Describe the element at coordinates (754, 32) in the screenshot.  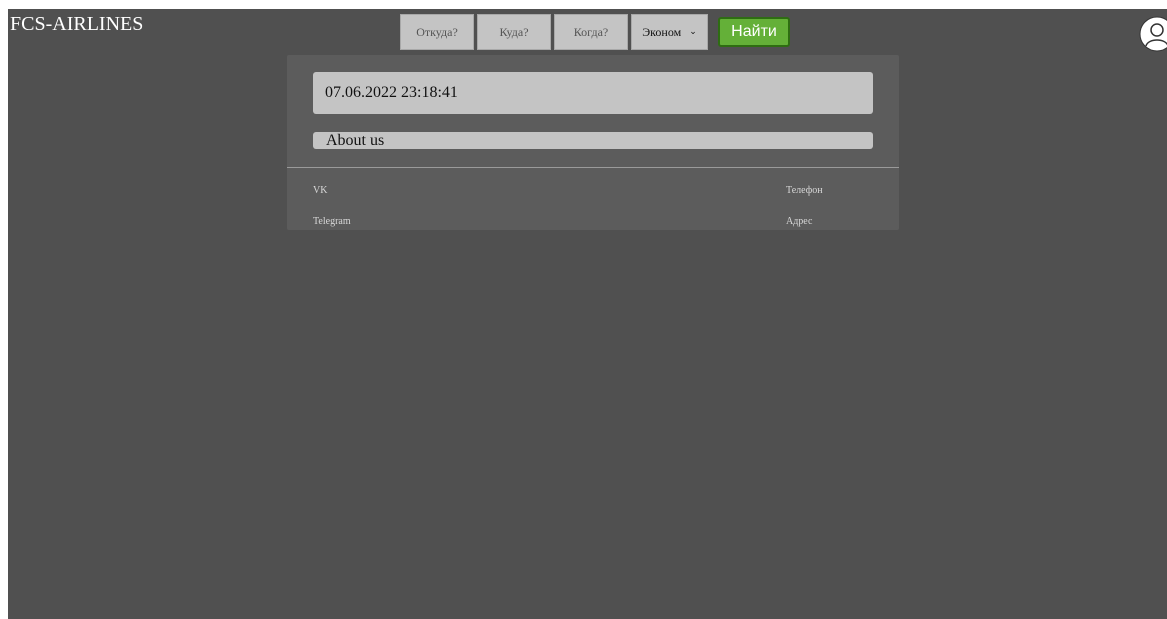
I see `find-button: Найти` at that location.